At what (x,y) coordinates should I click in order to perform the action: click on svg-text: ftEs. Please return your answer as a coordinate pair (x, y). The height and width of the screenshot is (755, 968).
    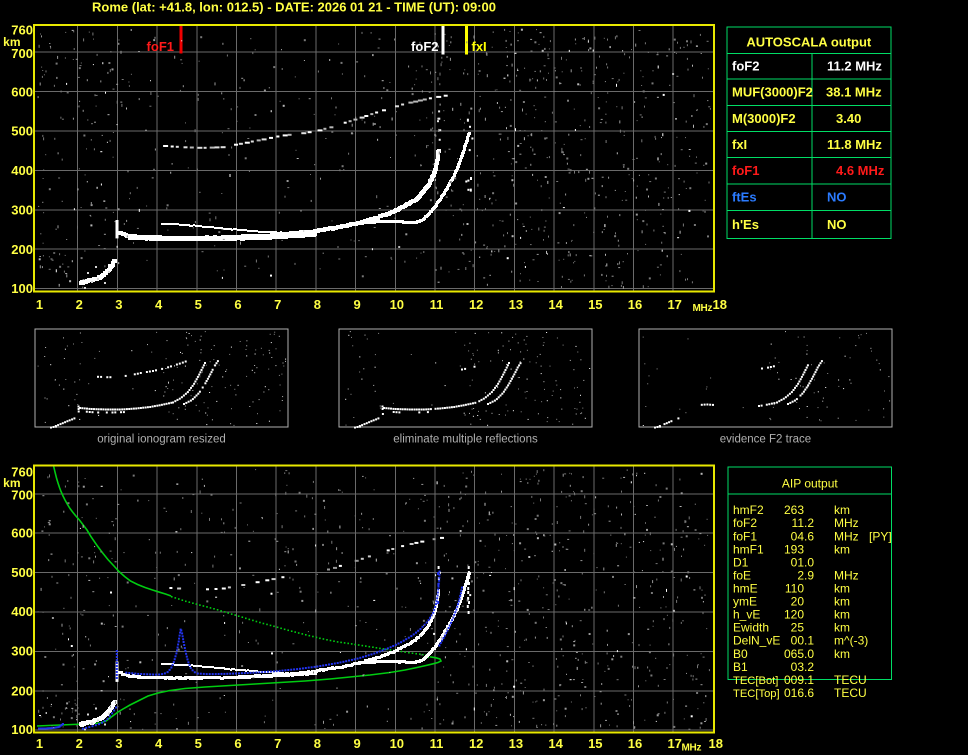
    Looking at the image, I should click on (744, 197).